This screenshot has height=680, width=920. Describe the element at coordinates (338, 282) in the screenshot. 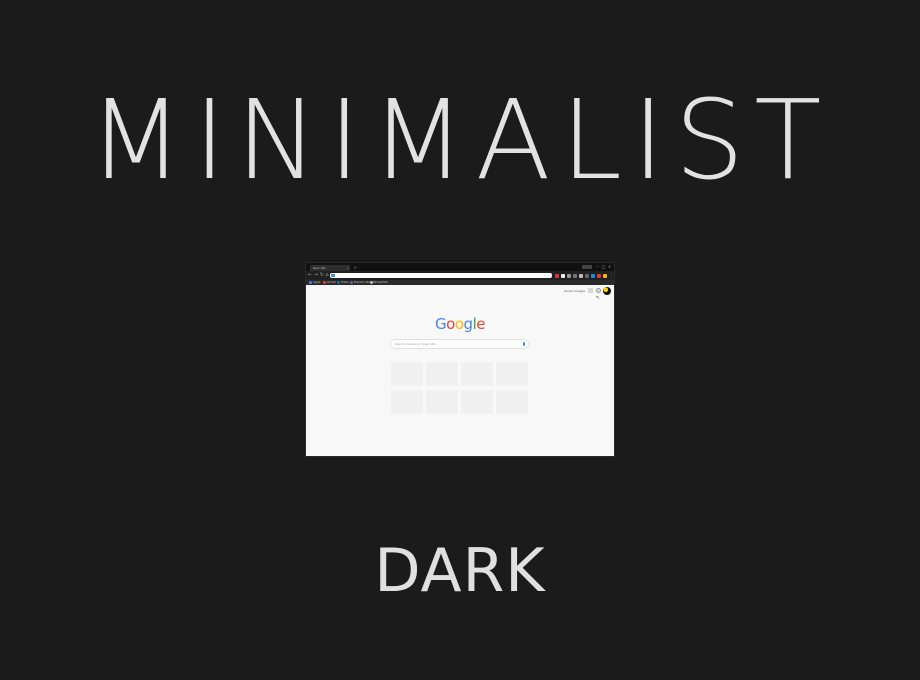

I see `trello-bookmark-icon` at that location.